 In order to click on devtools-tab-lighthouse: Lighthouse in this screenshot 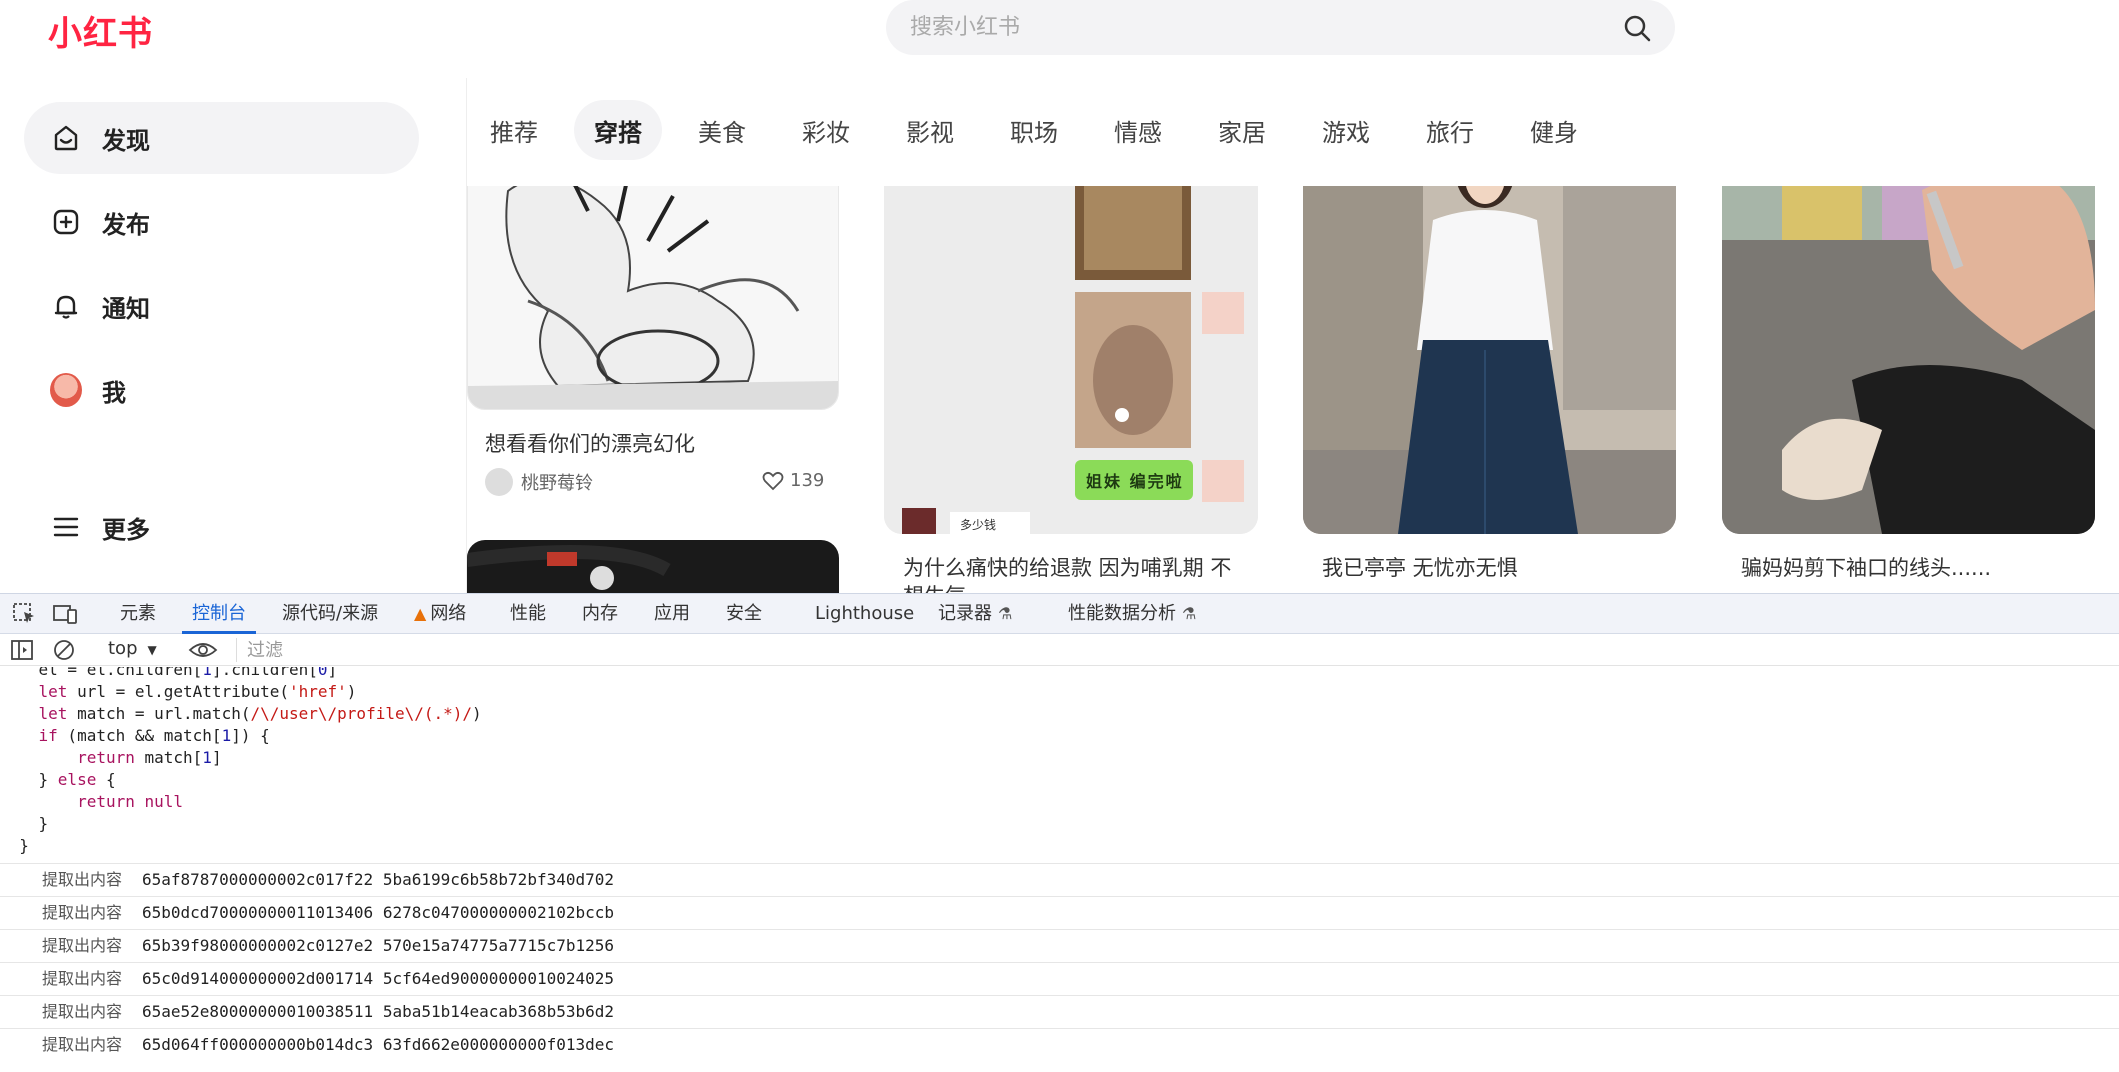, I will do `click(864, 614)`.